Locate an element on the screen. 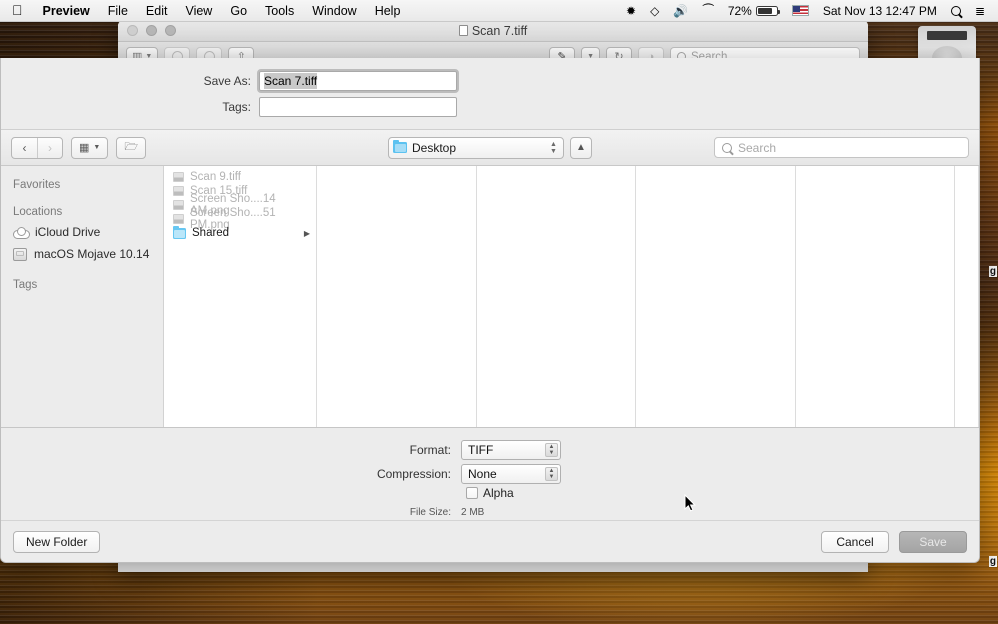  compression-value: None is located at coordinates (482, 474).